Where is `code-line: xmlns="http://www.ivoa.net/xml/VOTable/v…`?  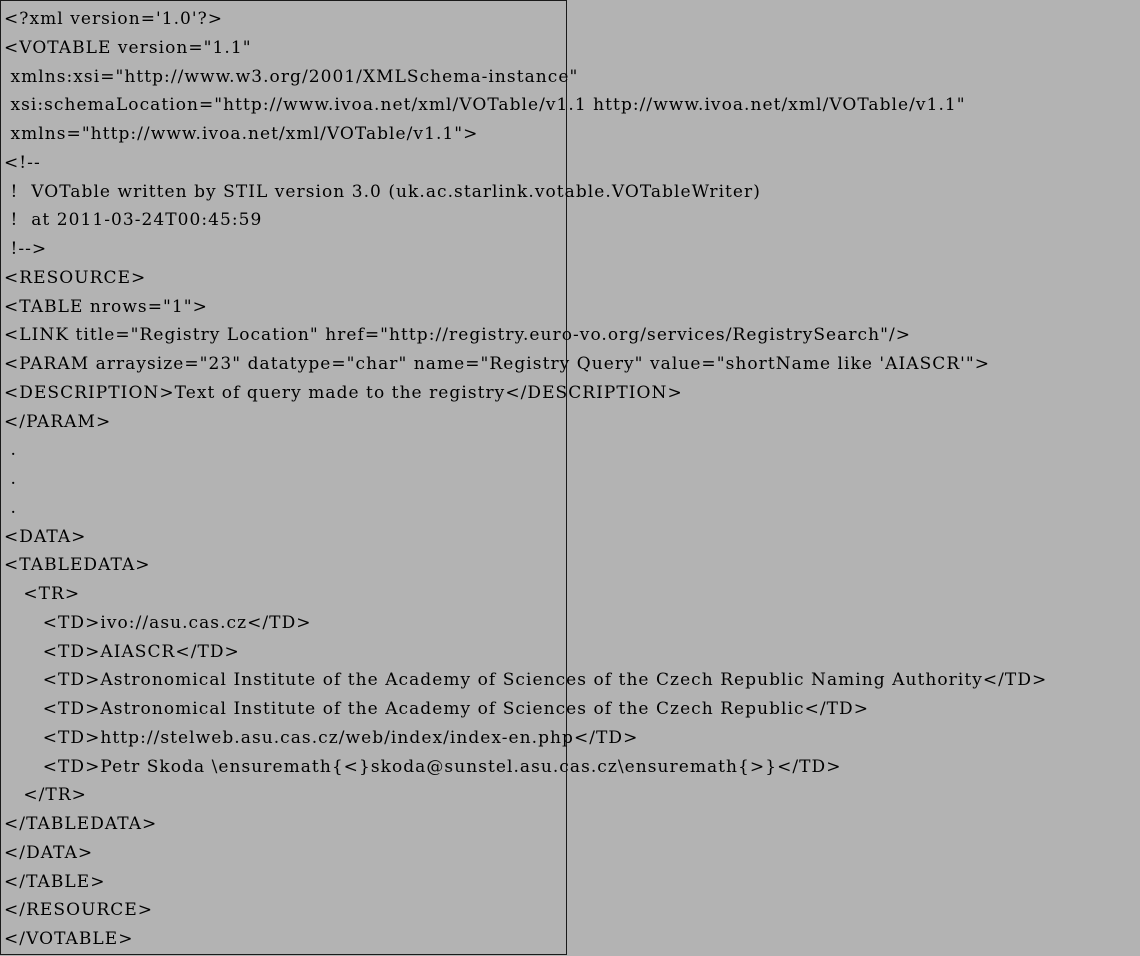
code-line: xmlns="http://www.ivoa.net/xml/VOTable/v… is located at coordinates (241, 134).